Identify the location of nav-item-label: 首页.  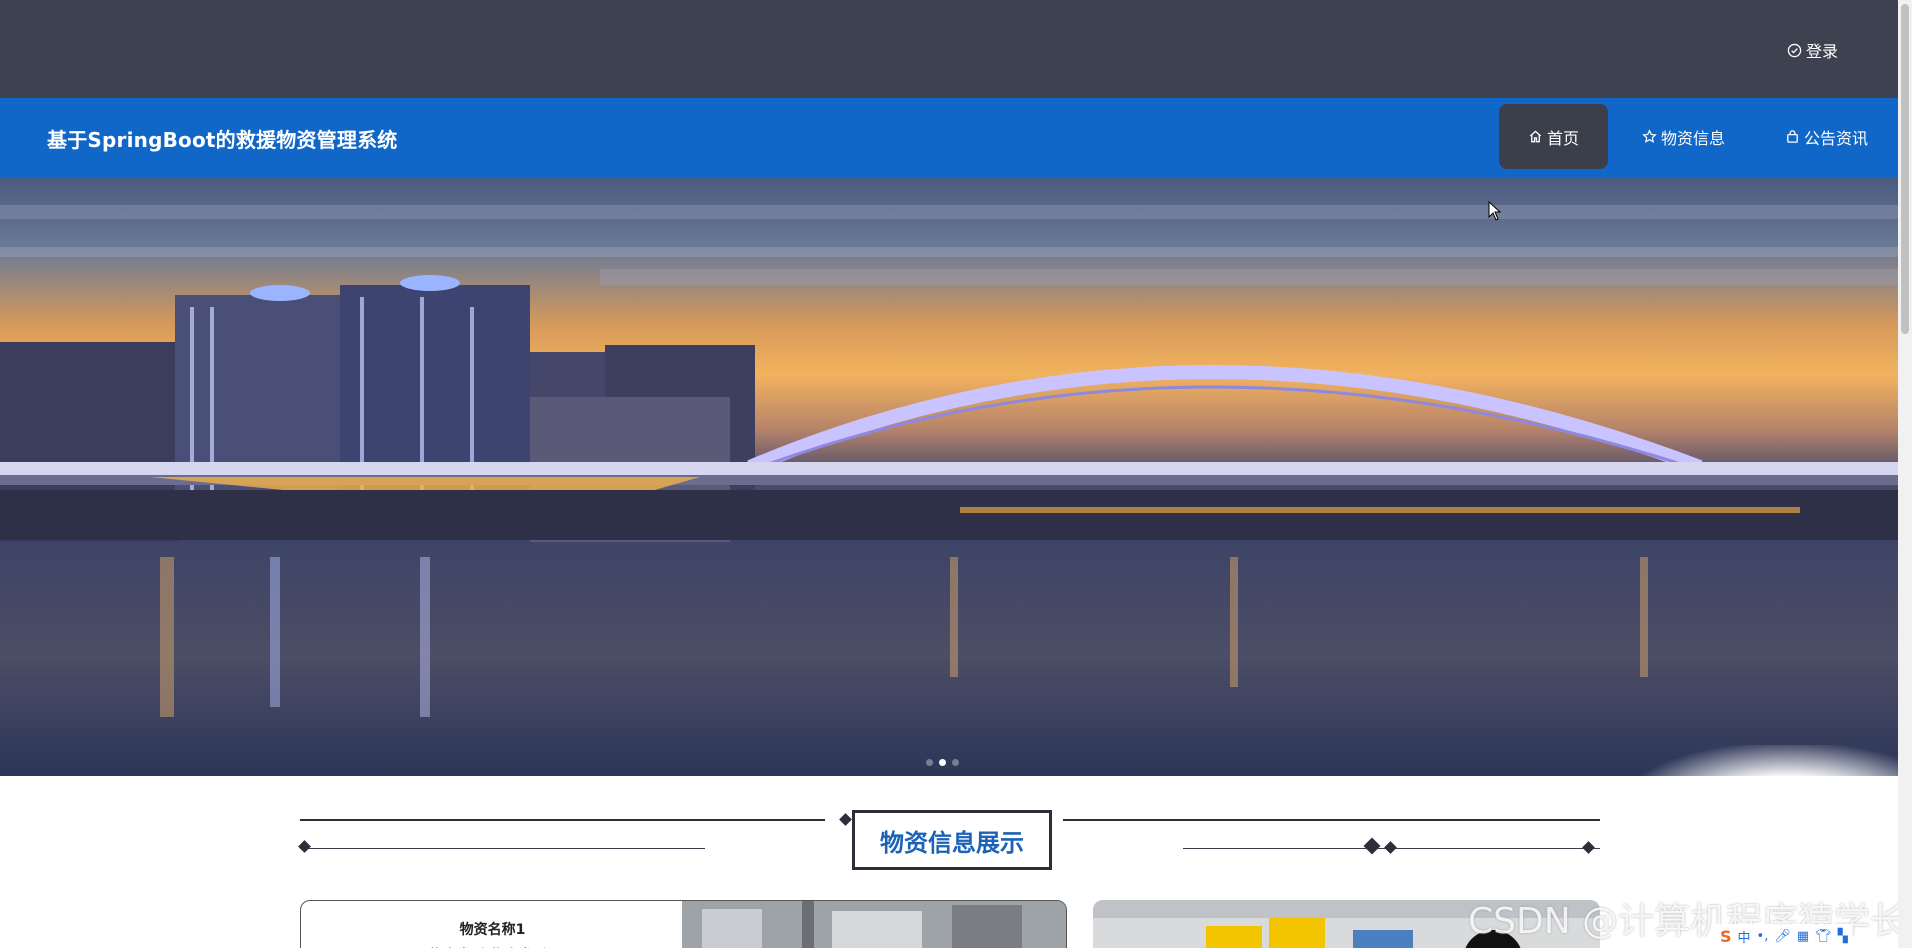
(1562, 138).